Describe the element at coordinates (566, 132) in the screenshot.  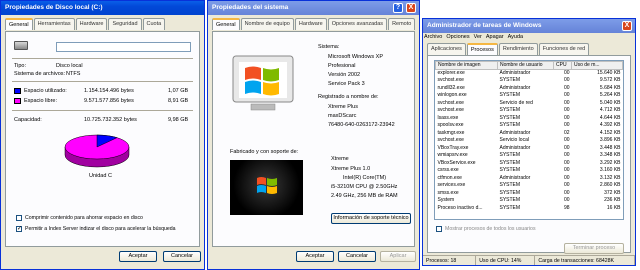
I see `process-cpu: 02` at that location.